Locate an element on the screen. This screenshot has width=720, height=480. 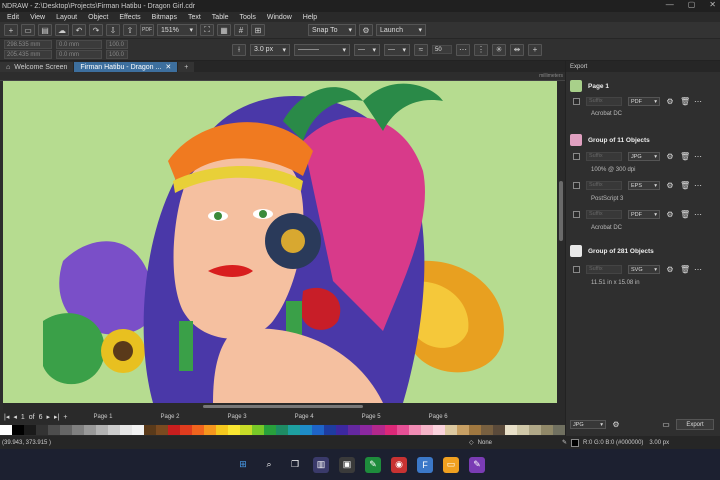
menu-help: Help is located at coordinates (310, 17).